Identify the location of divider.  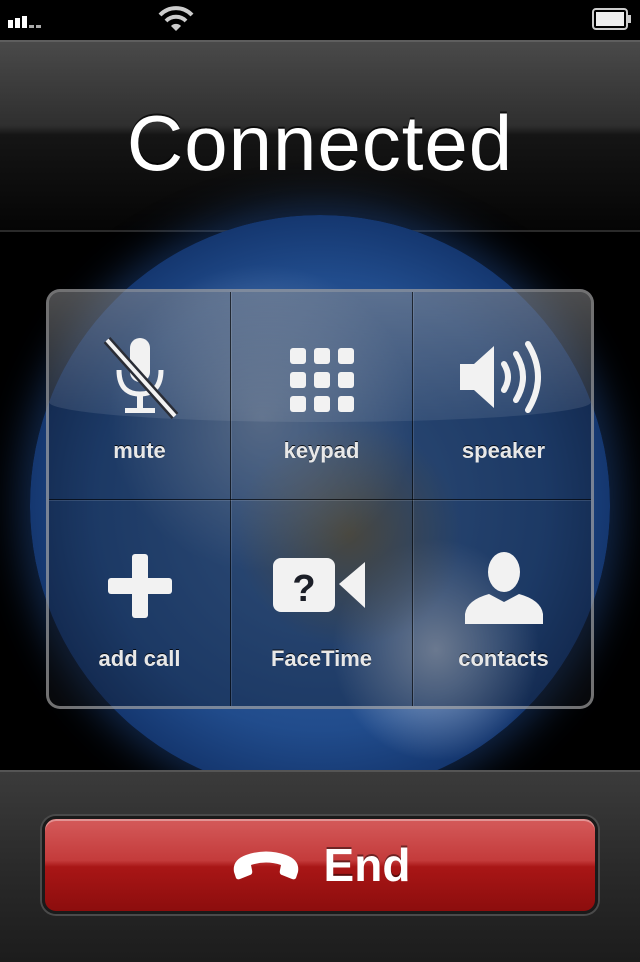
(320, 499).